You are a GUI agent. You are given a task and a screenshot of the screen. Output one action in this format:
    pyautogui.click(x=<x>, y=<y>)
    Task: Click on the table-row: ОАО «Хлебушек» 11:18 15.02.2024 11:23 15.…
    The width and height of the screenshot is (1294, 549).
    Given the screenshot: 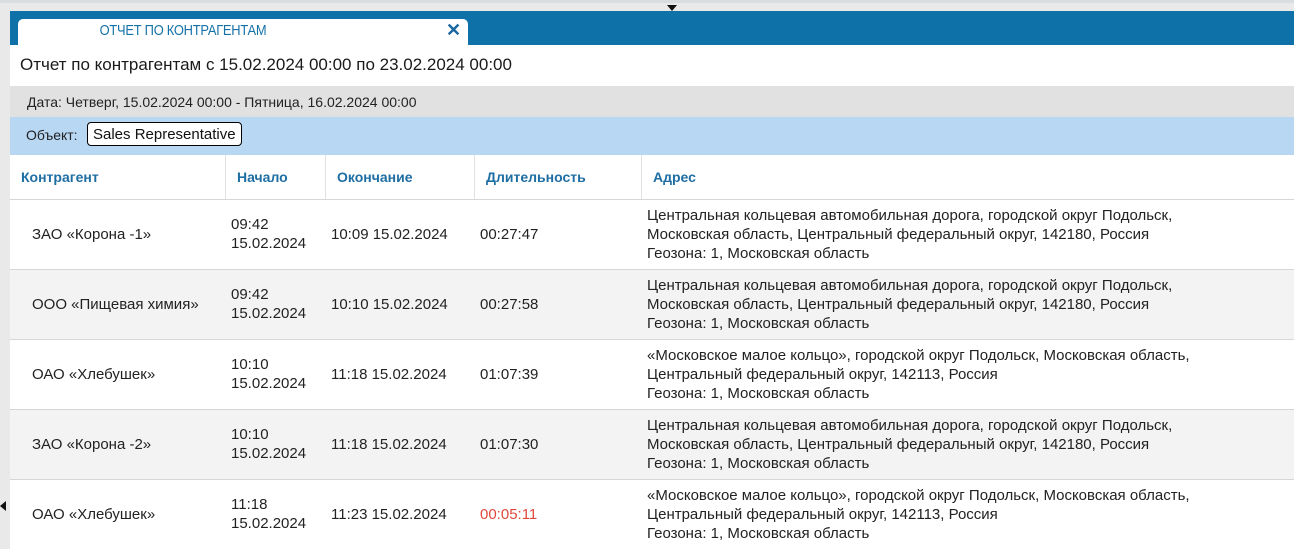 What is the action you would take?
    pyautogui.click(x=652, y=514)
    